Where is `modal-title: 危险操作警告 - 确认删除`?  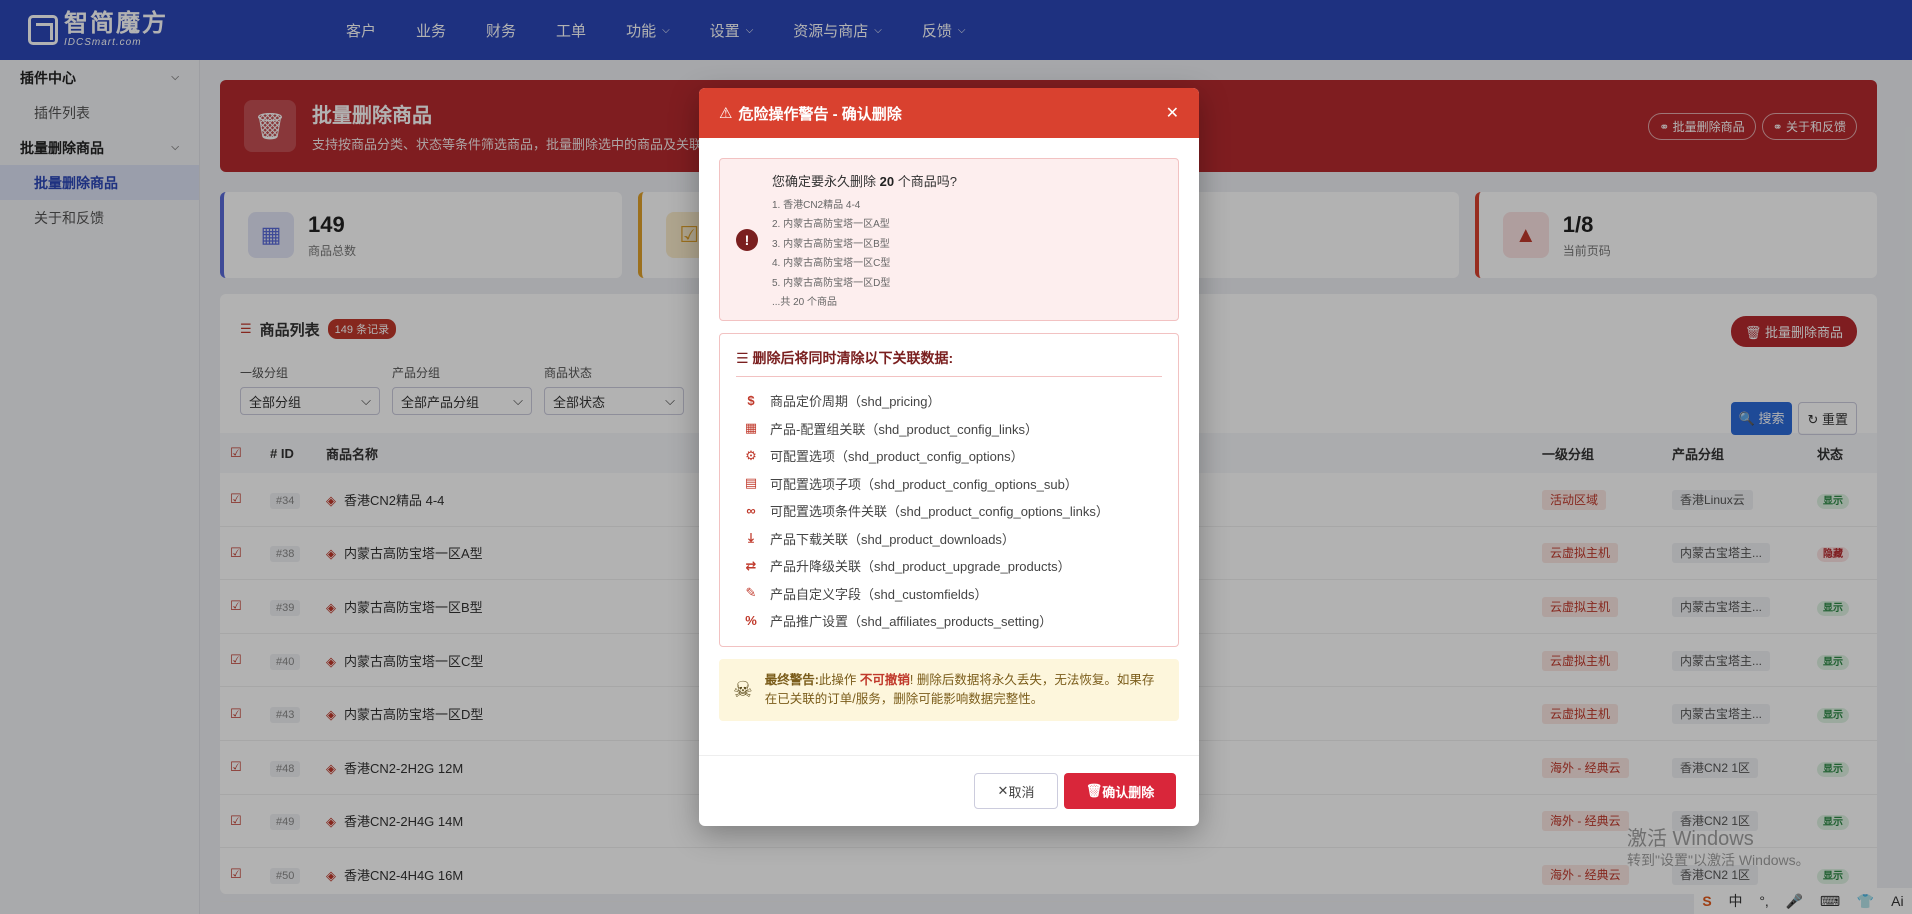 modal-title: 危险操作警告 - 确认删除 is located at coordinates (820, 114).